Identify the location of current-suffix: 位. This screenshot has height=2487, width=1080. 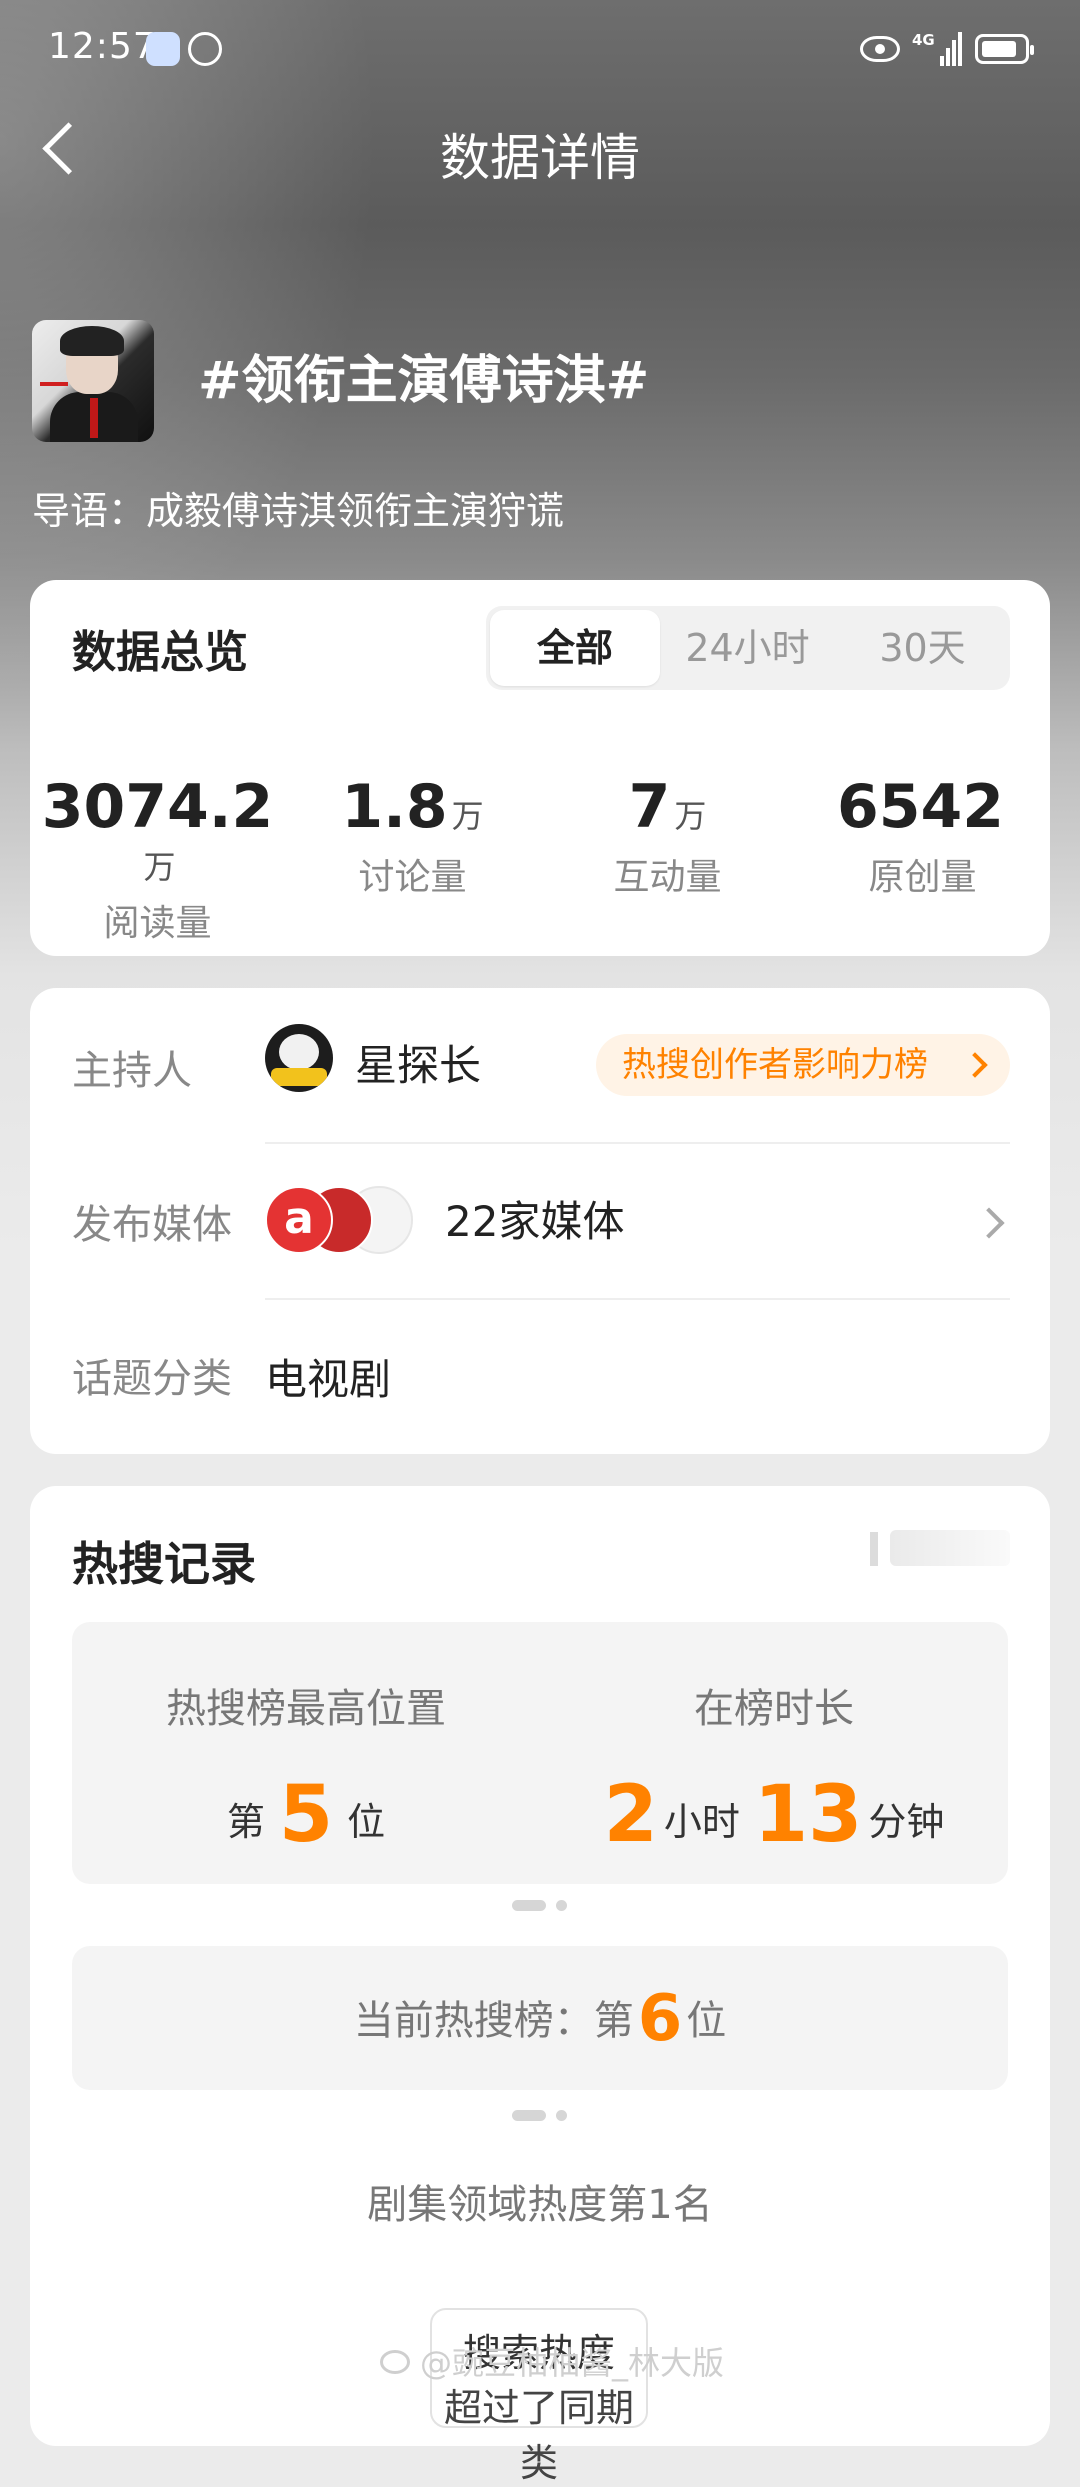
(706, 2021).